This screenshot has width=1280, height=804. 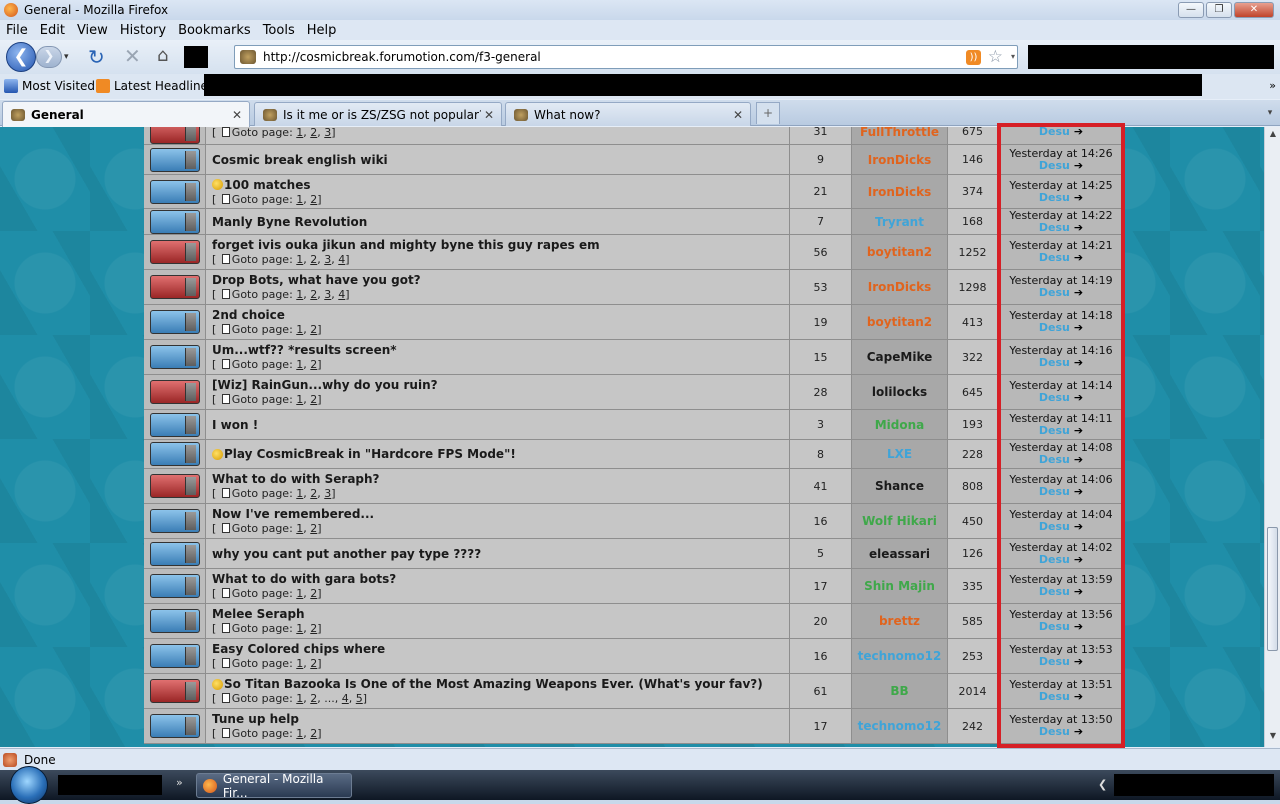 I want to click on topic-author: Midona, so click(x=900, y=424).